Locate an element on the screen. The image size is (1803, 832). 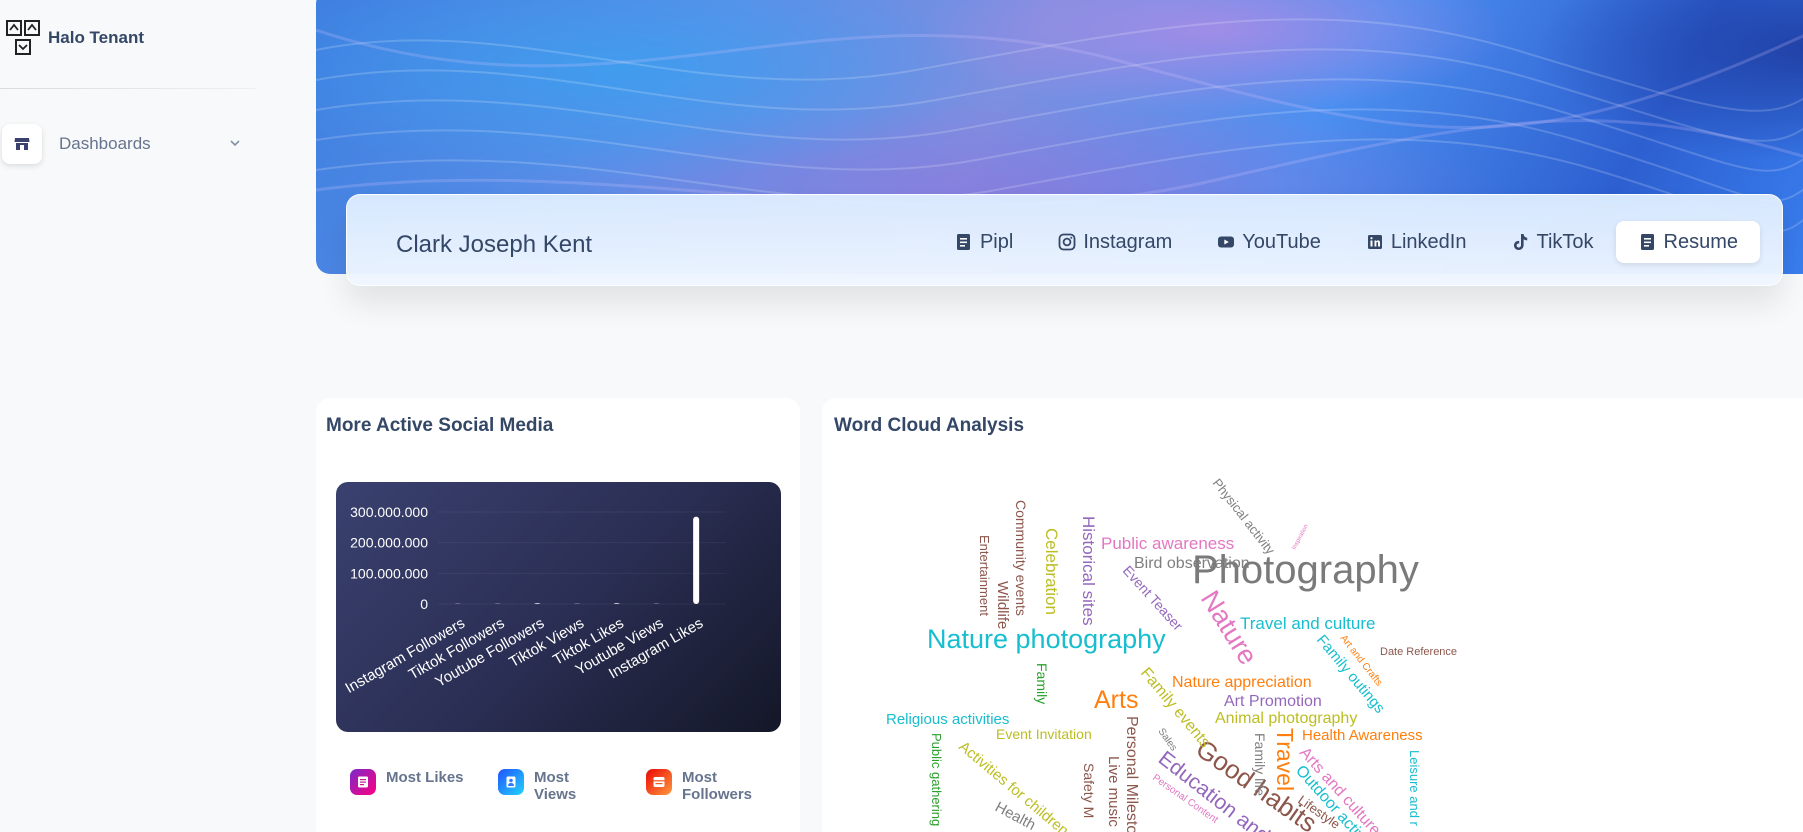
word-cloud-word: Wildlife is located at coordinates (1002, 605).